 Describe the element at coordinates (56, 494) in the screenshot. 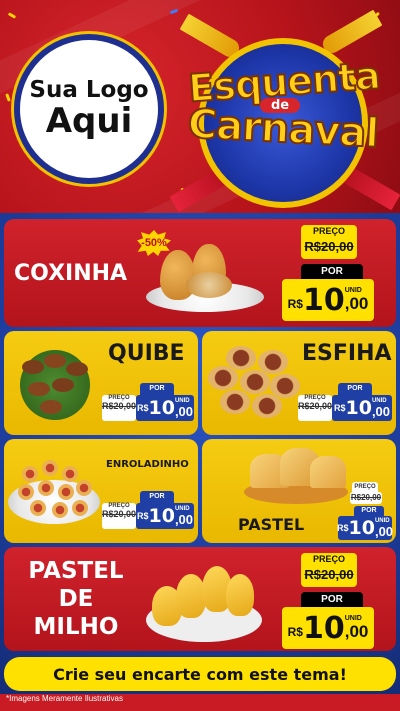

I see `enroladinho-image` at that location.